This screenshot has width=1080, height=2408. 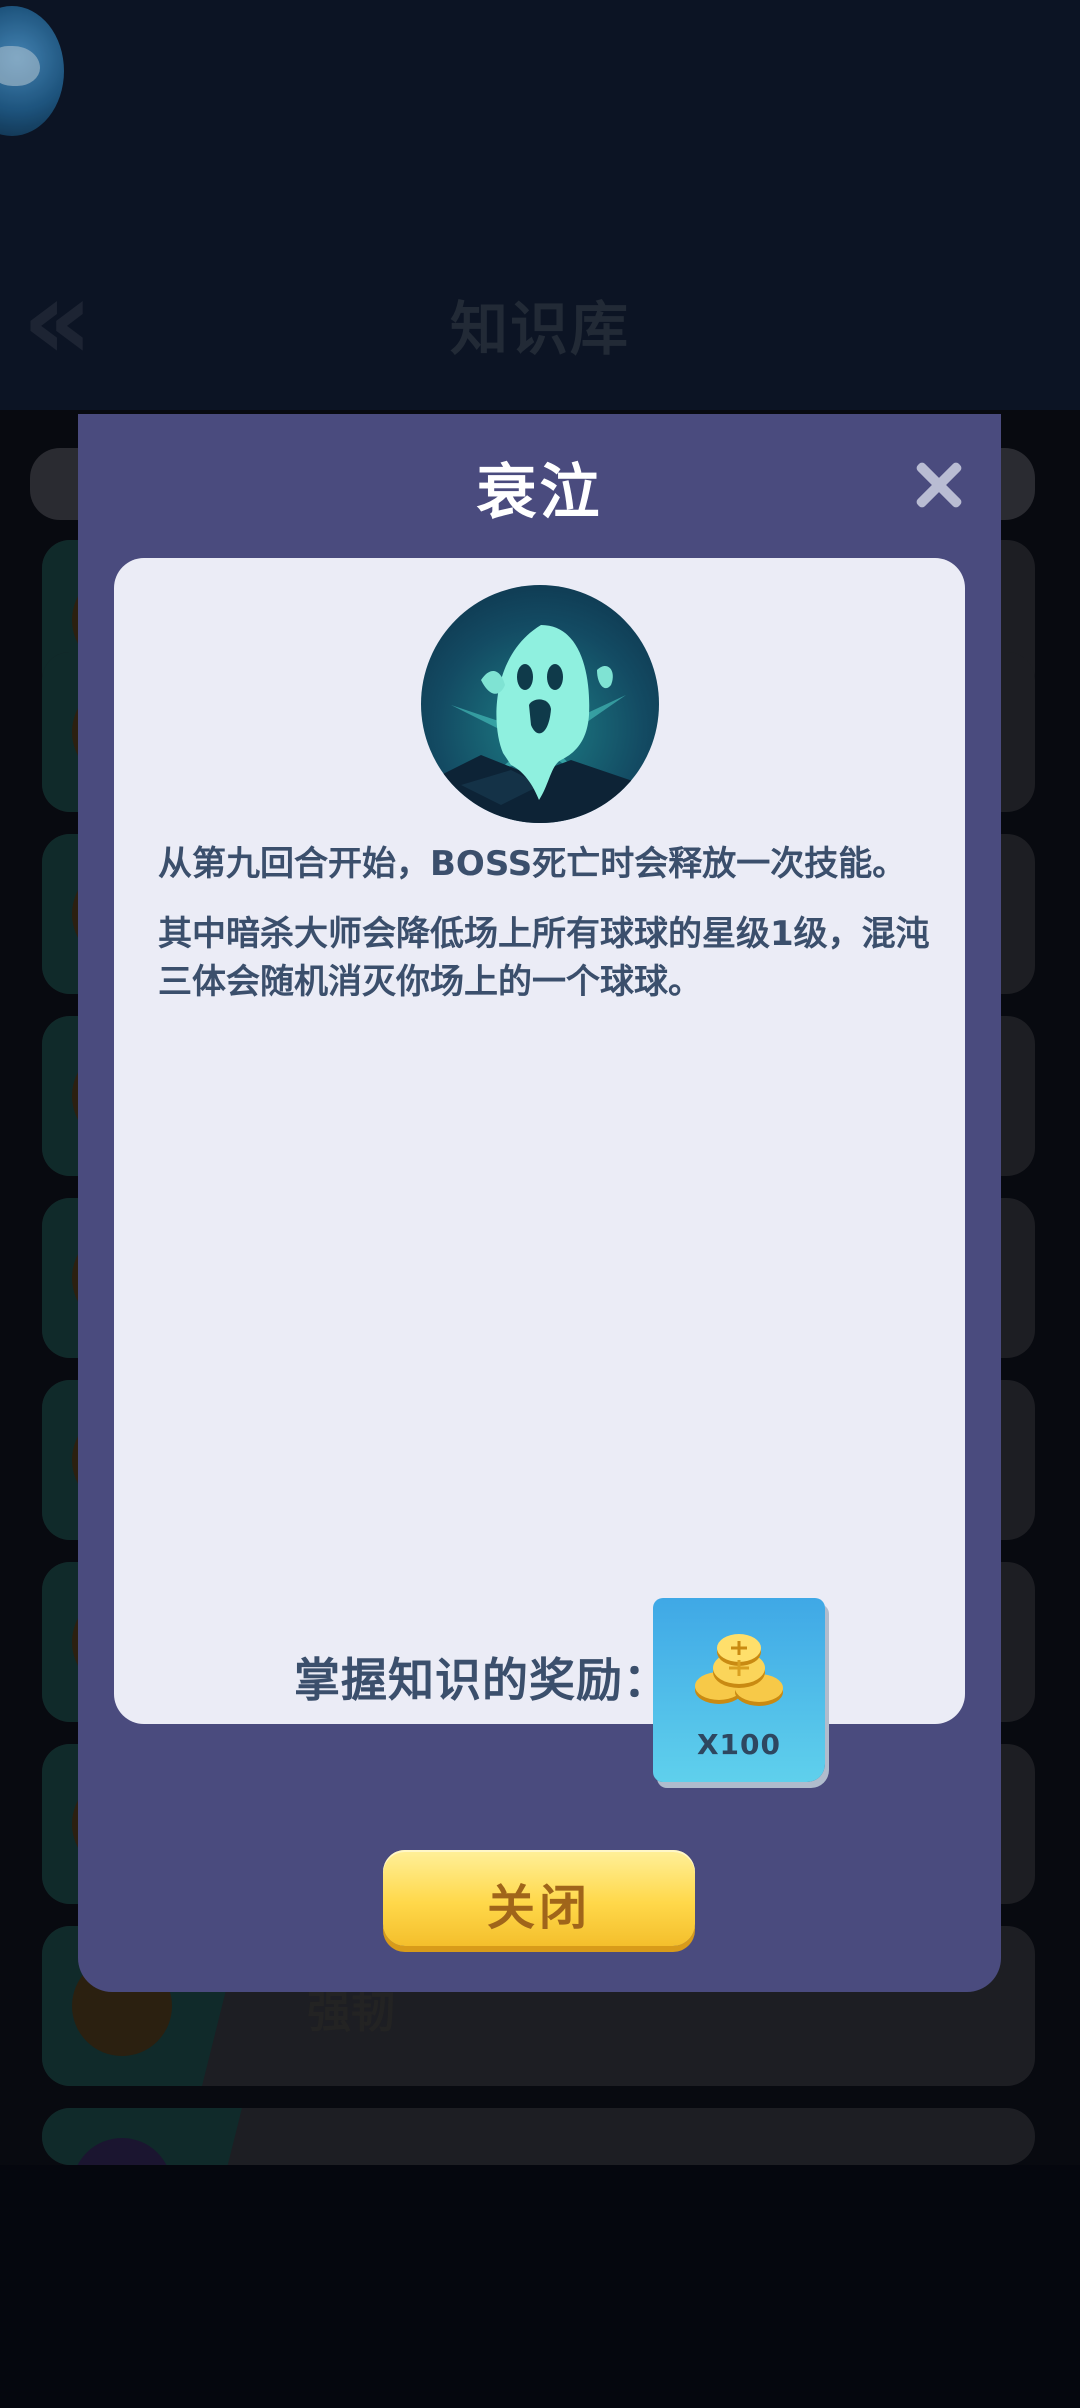 I want to click on close-button: 关闭, so click(x=539, y=1898).